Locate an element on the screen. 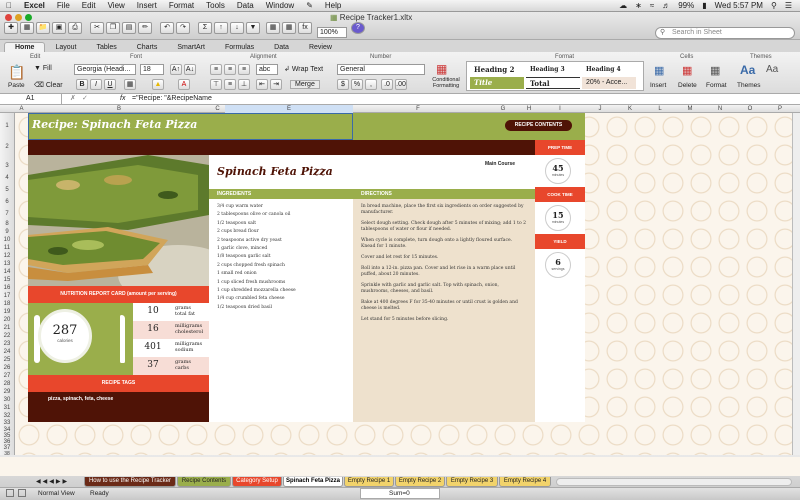 The height and width of the screenshot is (500, 800). menu-file: File is located at coordinates (63, 5).